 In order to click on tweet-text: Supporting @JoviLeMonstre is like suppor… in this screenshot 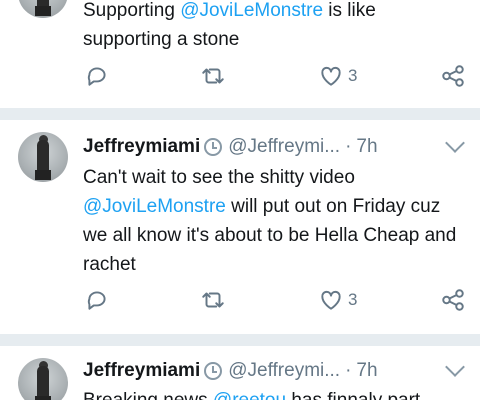, I will do `click(229, 25)`.